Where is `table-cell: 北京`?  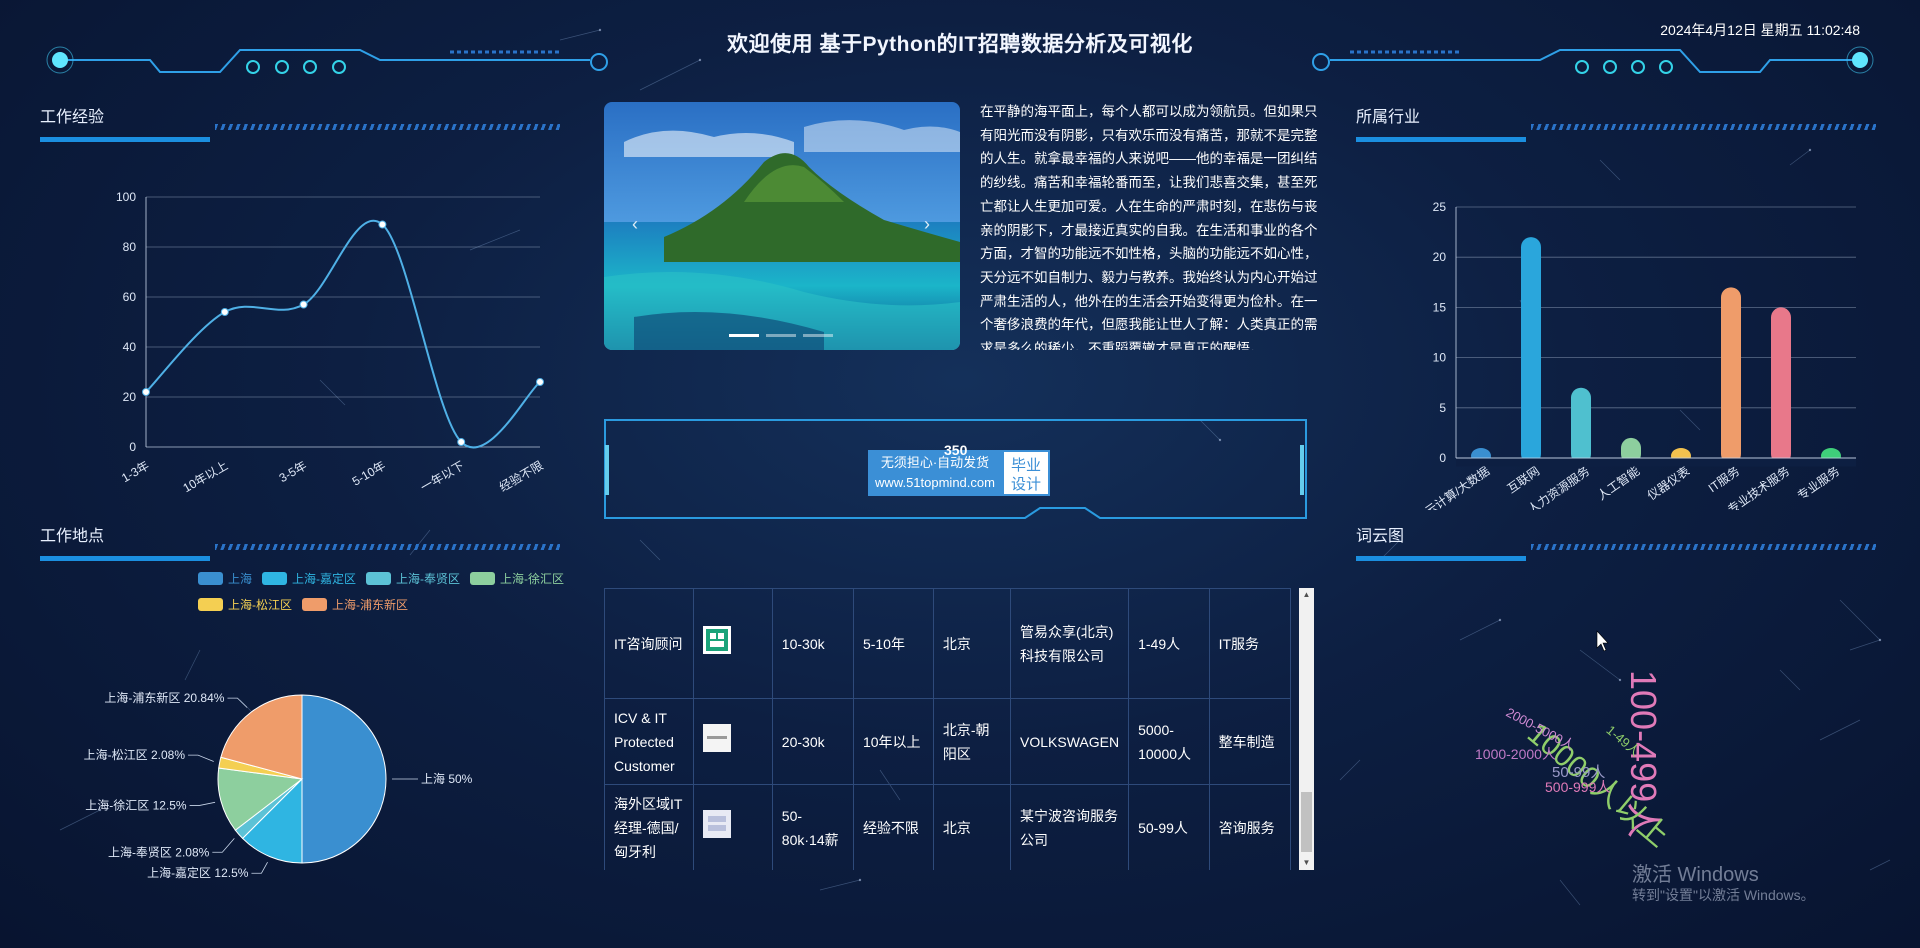
table-cell: 北京 is located at coordinates (972, 827).